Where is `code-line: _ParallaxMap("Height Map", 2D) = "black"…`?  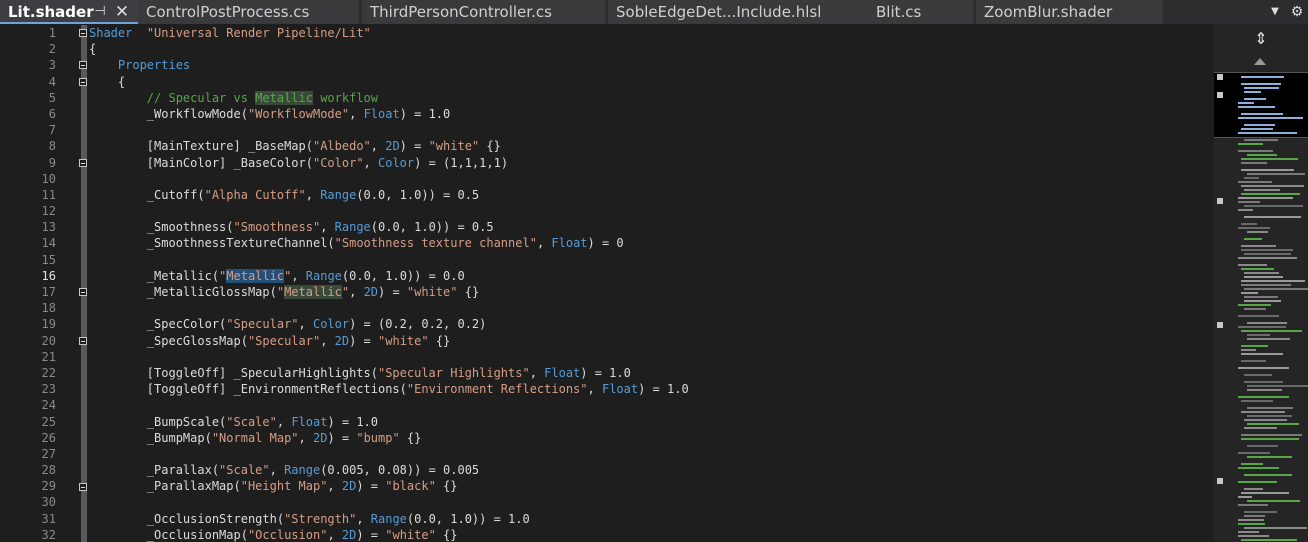 code-line: _ParallaxMap("Height Map", 2D) = "black"… is located at coordinates (389, 486).